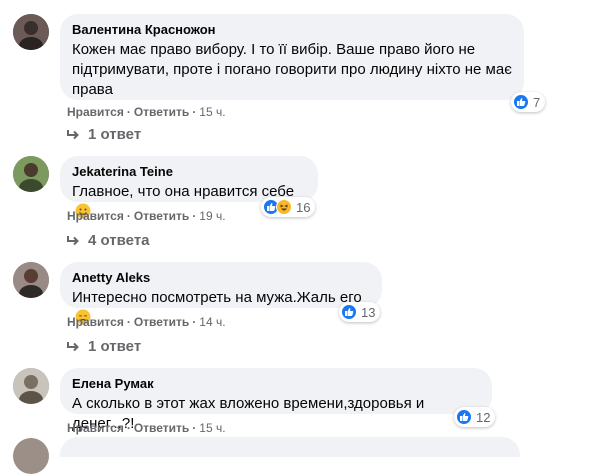  What do you see at coordinates (483, 417) in the screenshot?
I see `reaction-count: 12` at bounding box center [483, 417].